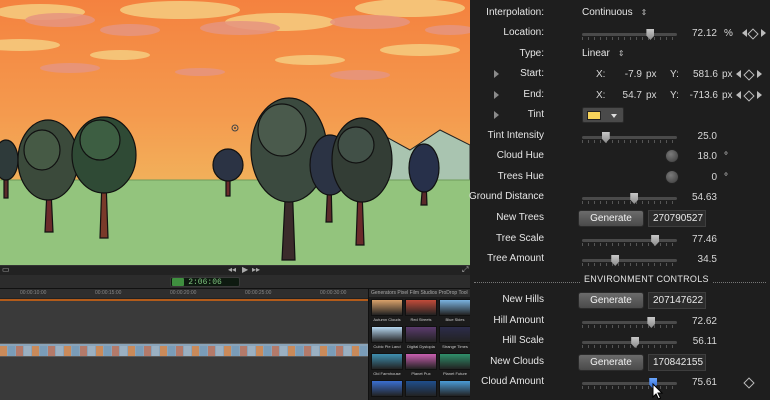  What do you see at coordinates (701, 177) in the screenshot?
I see `trees-hue-value: 0` at bounding box center [701, 177].